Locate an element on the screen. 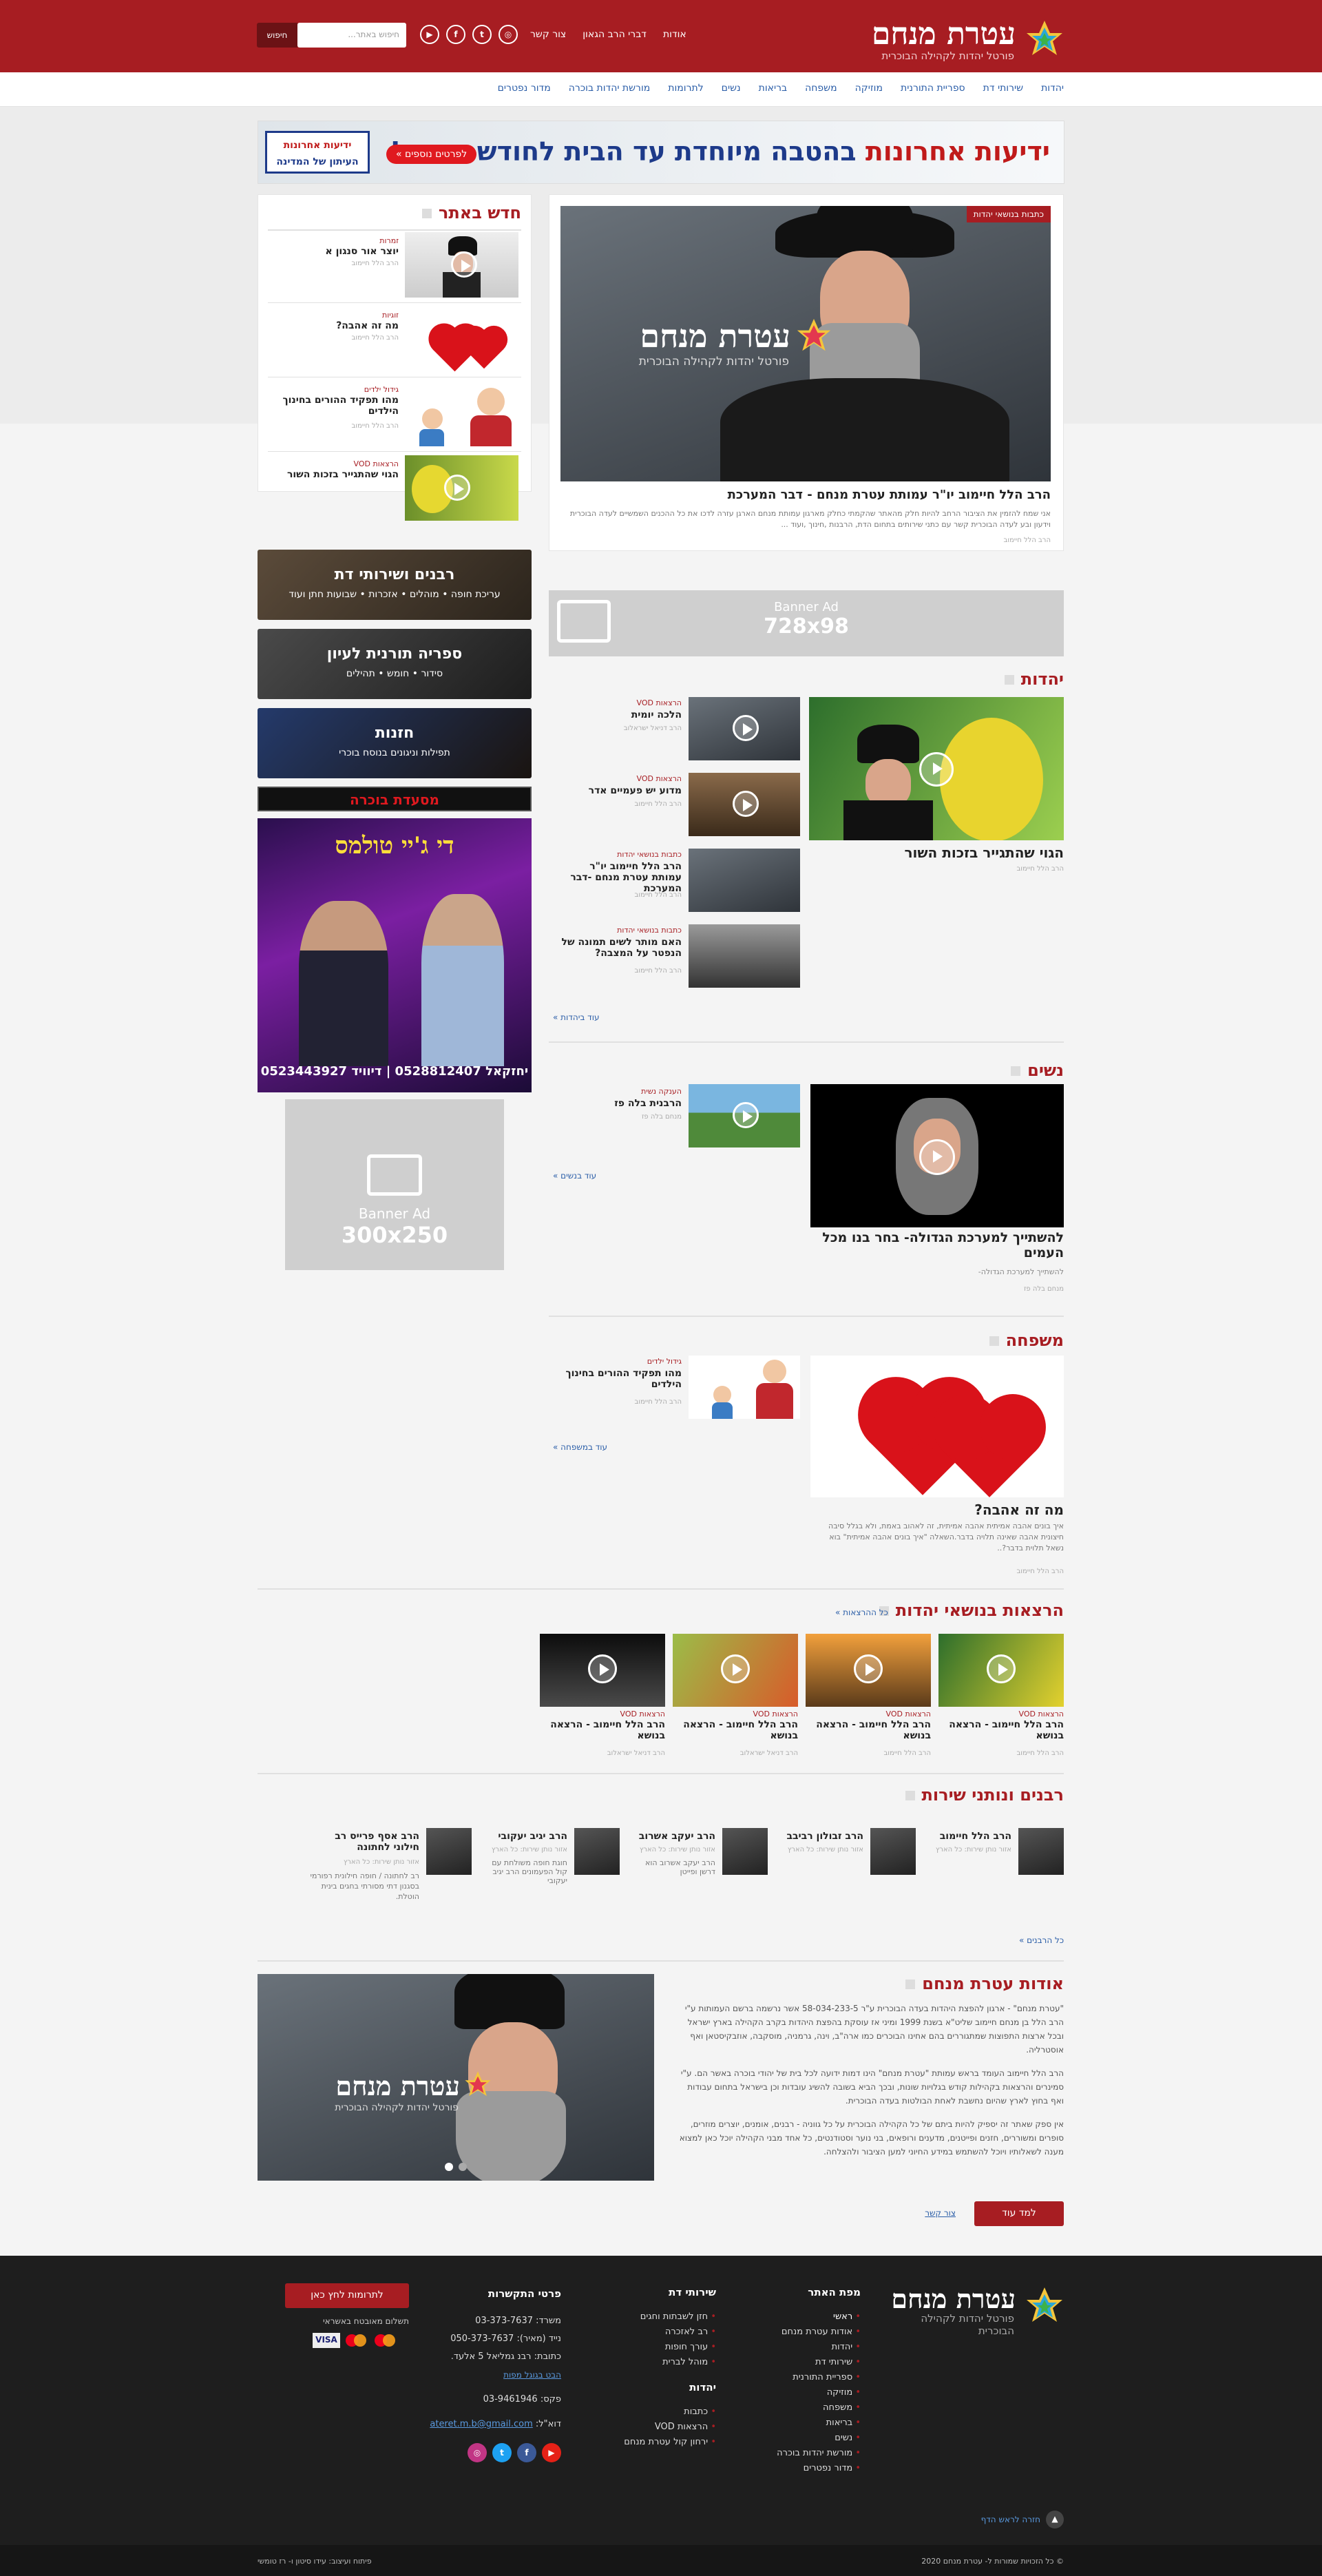 This screenshot has width=1322, height=2576. side-category-library: ספריה תורנית לעיון סידור • חומש • תהילים is located at coordinates (395, 664).